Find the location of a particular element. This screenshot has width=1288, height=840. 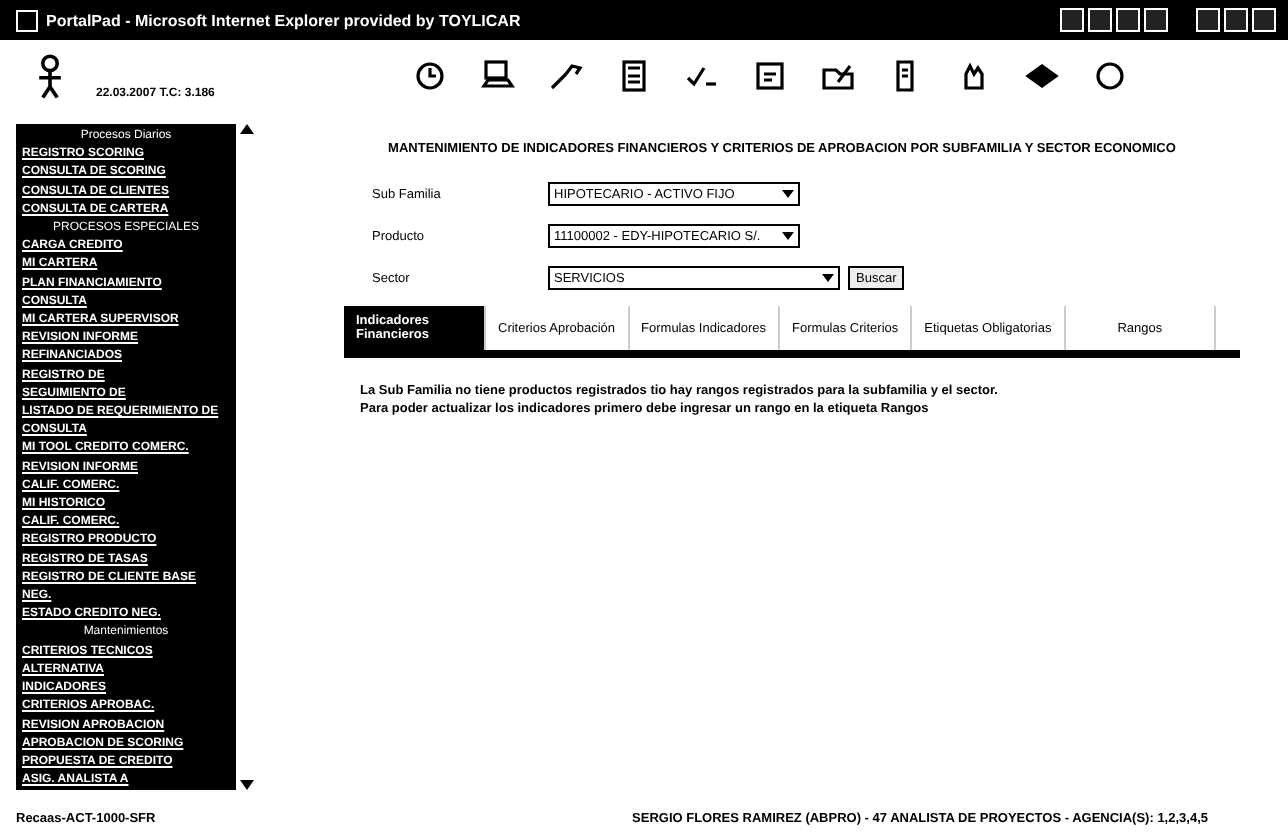

form-icon is located at coordinates (770, 76).